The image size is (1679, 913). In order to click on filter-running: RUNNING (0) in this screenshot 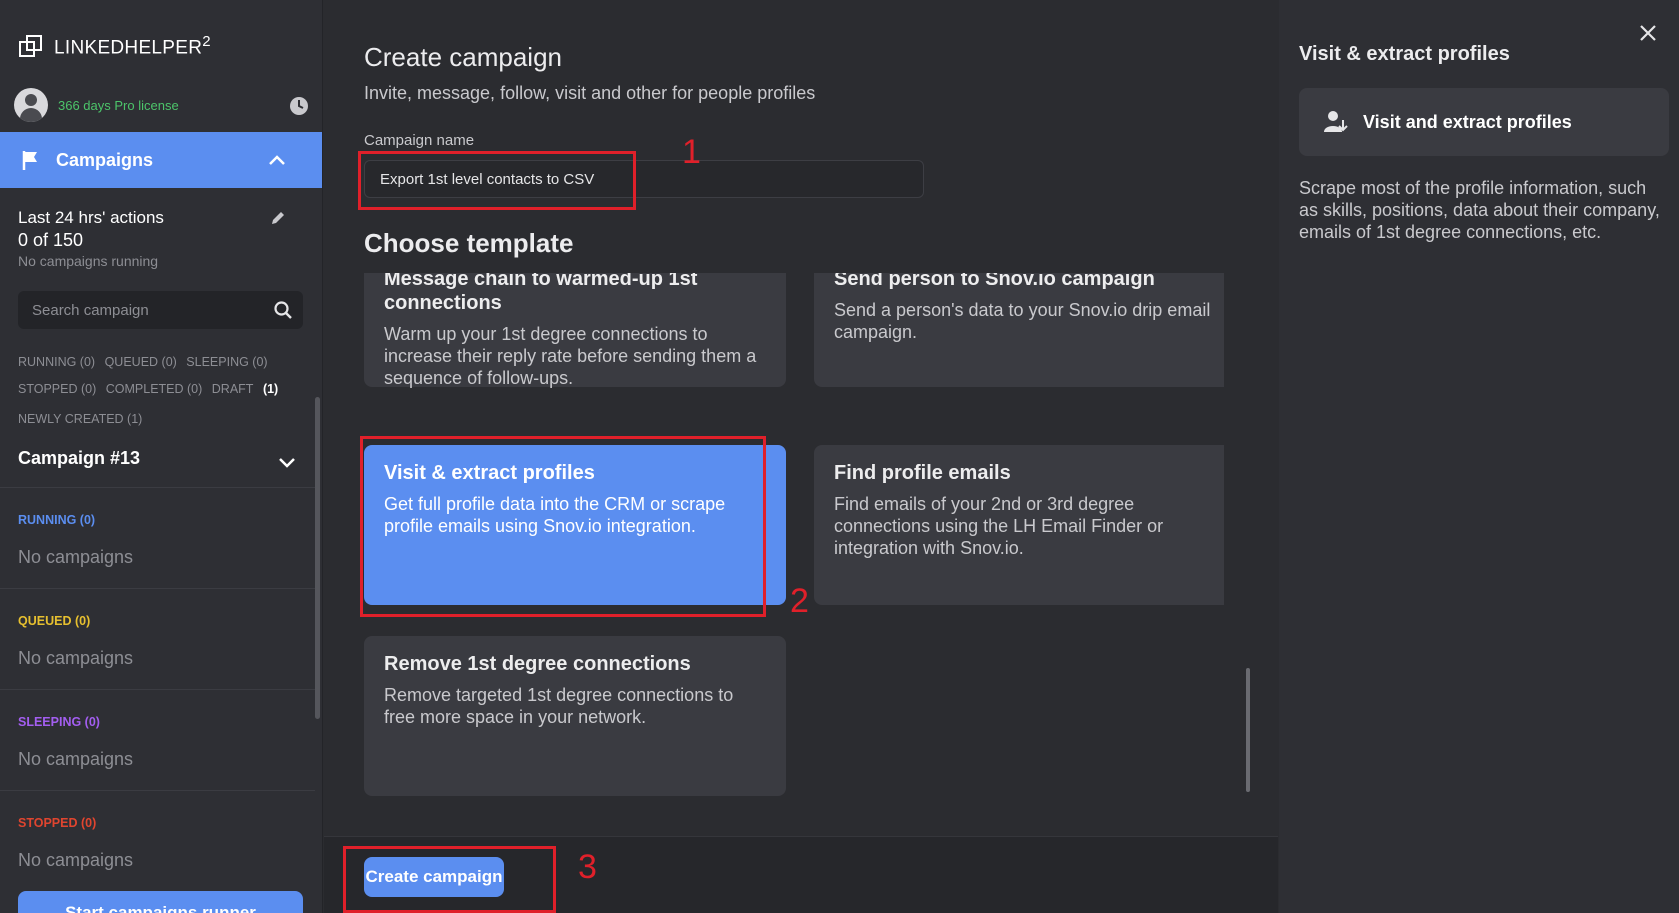, I will do `click(56, 362)`.